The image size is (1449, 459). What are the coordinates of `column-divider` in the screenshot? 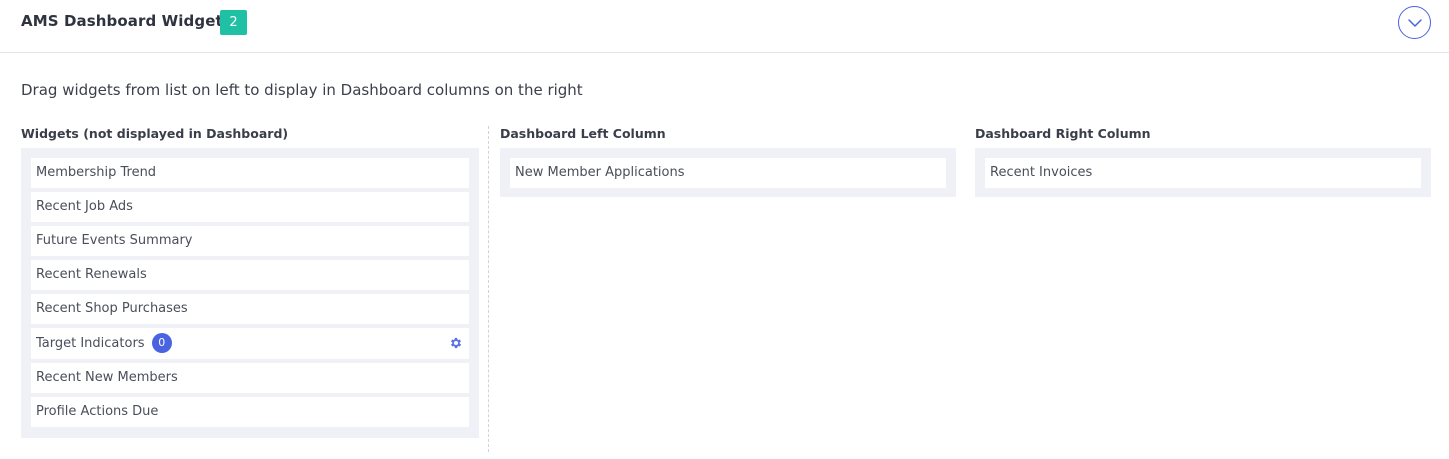 It's located at (488, 289).